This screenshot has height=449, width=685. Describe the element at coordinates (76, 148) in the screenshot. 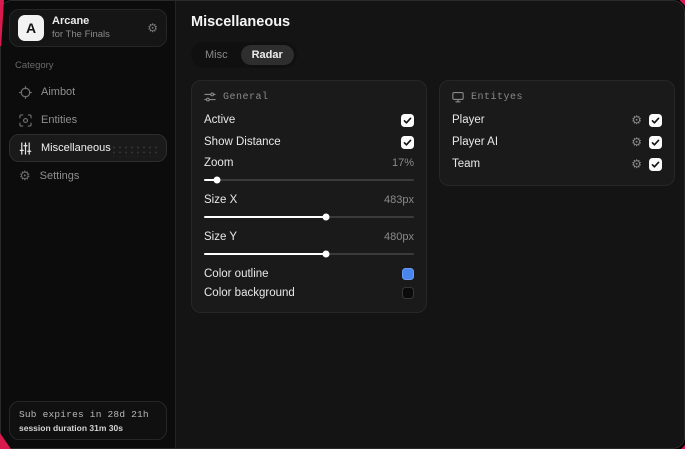

I see `sidebar-item-label: Miscellaneous` at that location.